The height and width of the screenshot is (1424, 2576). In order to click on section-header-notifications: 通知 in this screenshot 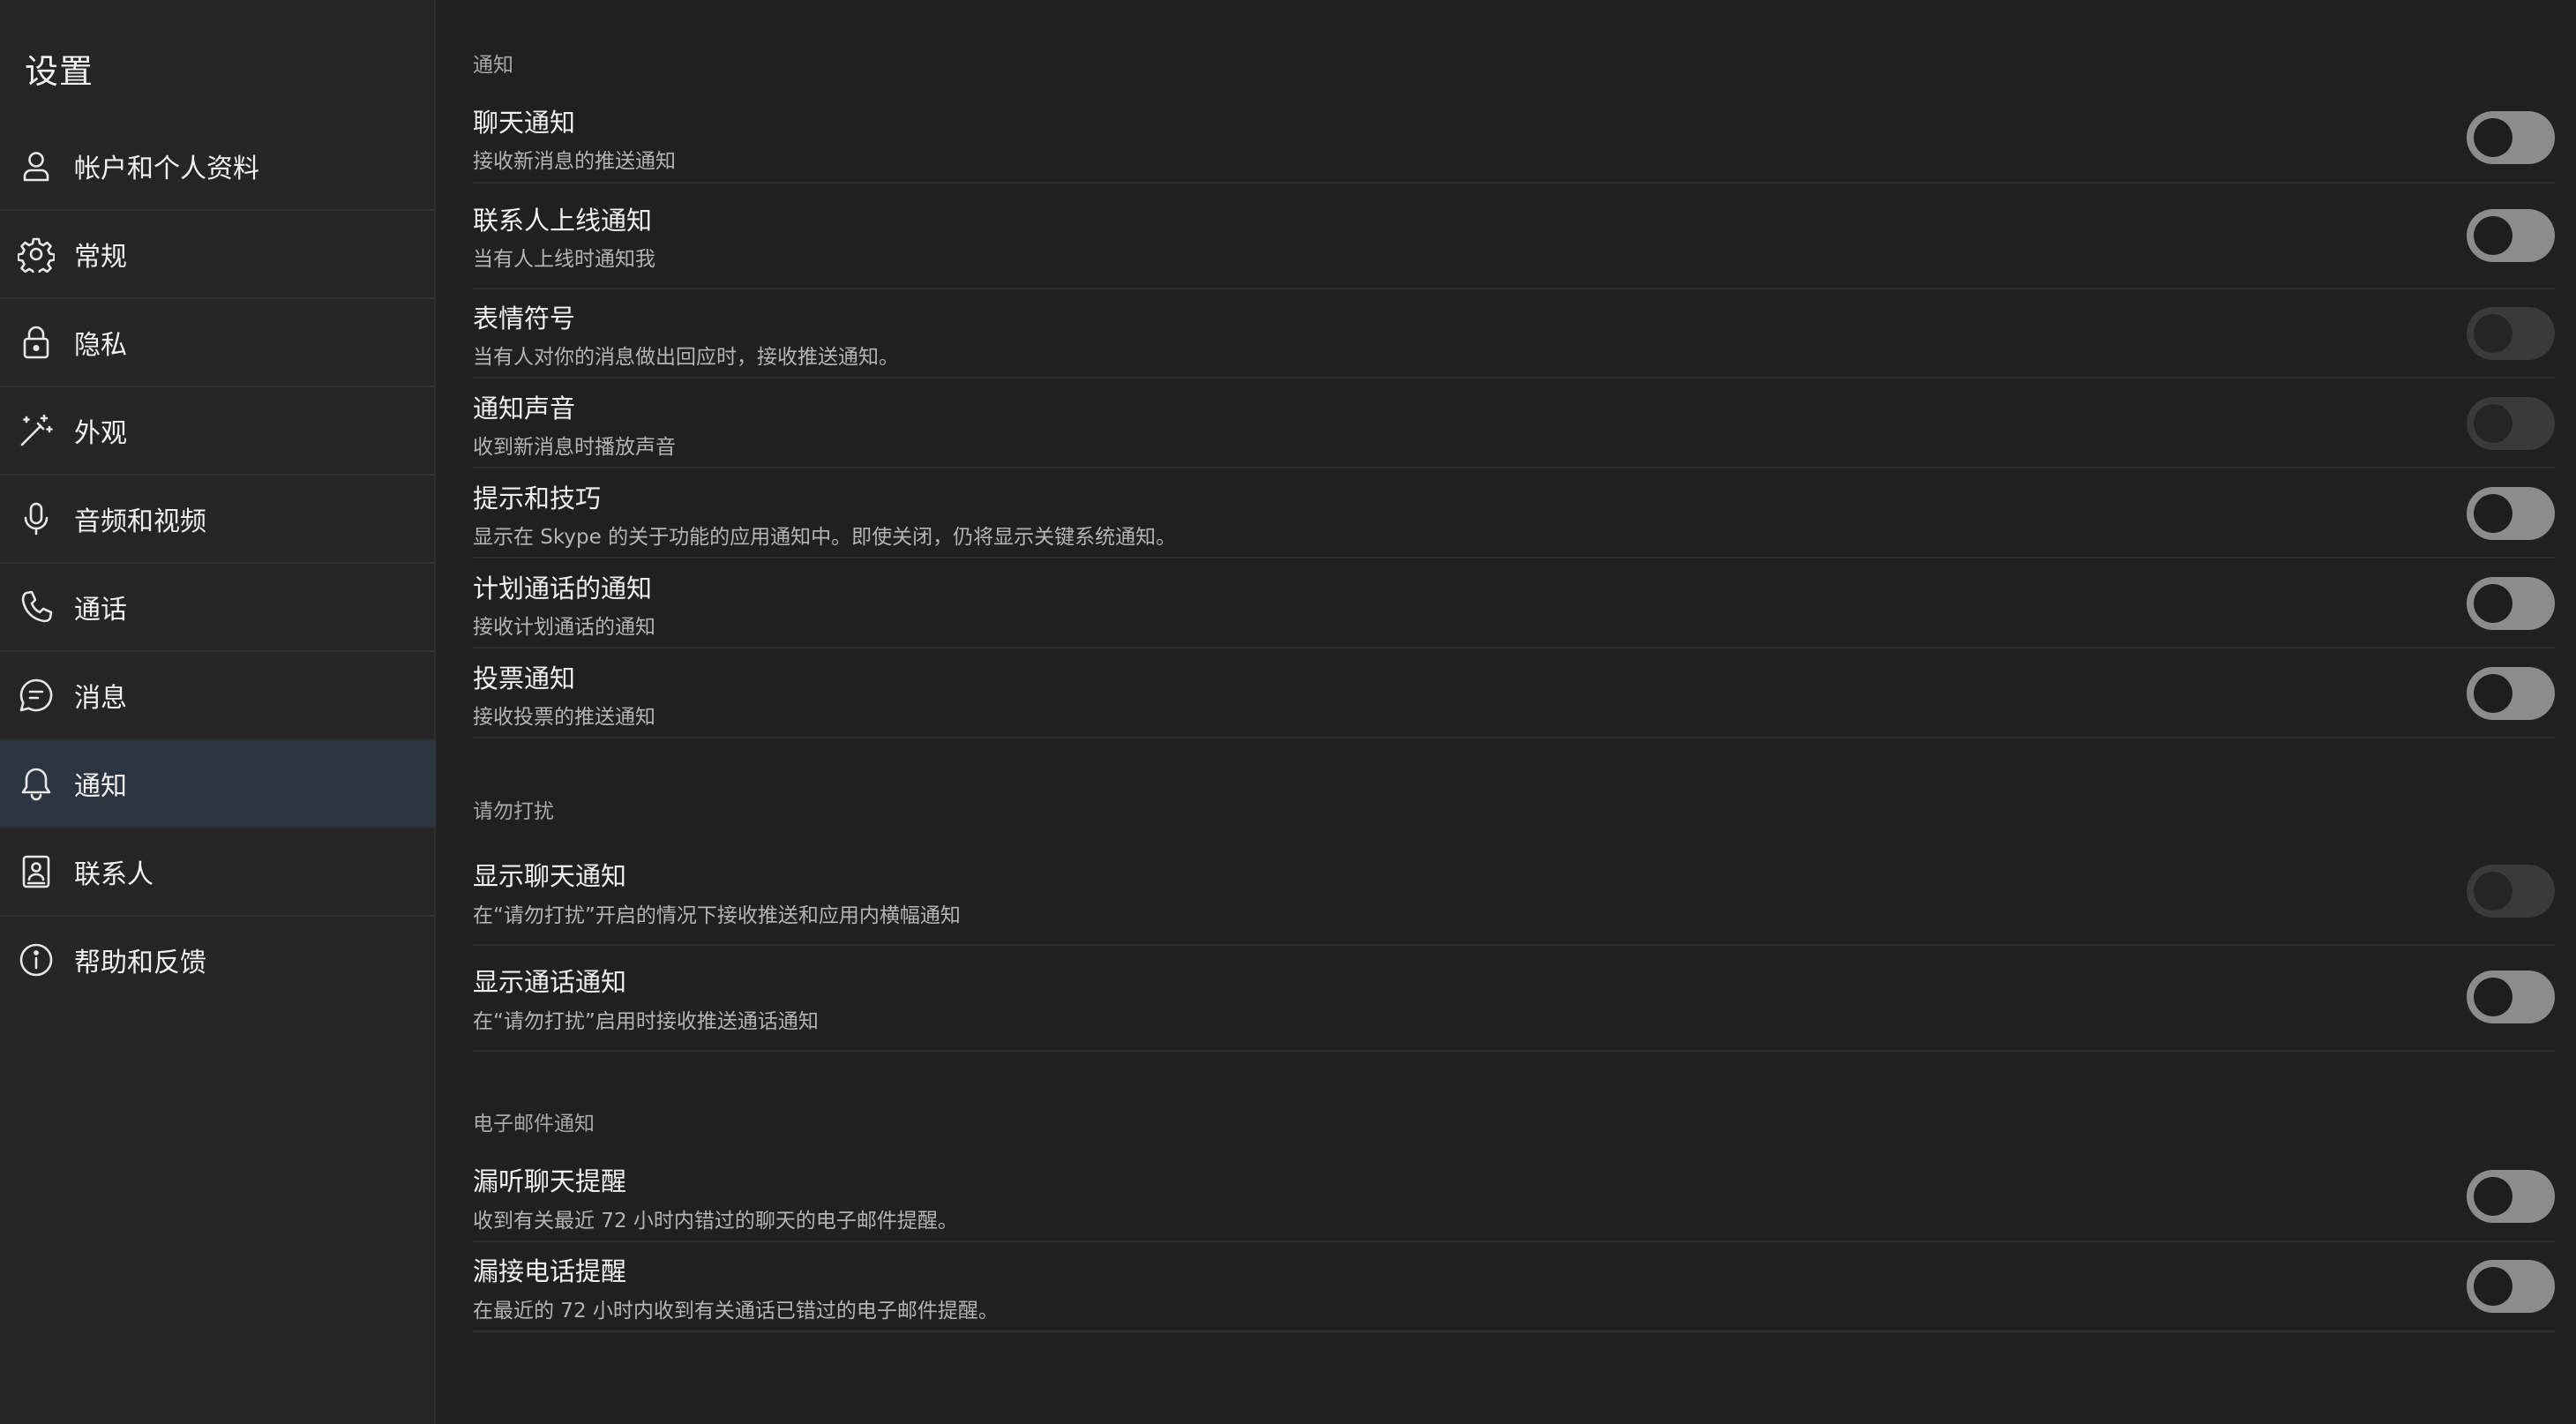, I will do `click(493, 65)`.